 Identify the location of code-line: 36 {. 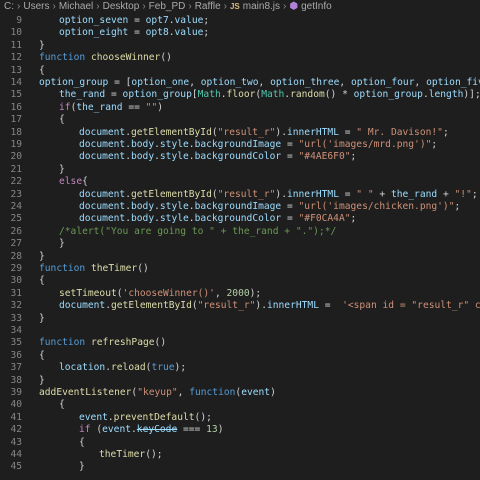
(240, 356).